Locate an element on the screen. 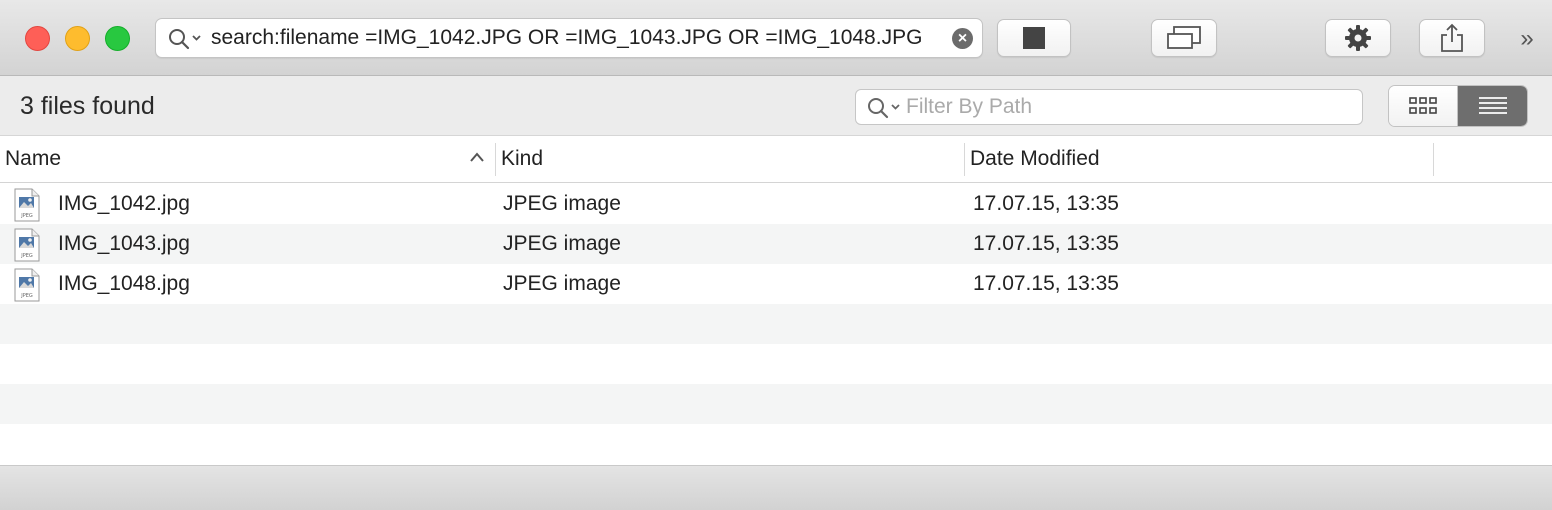 The width and height of the screenshot is (1552, 510). action-menu-button is located at coordinates (1358, 38).